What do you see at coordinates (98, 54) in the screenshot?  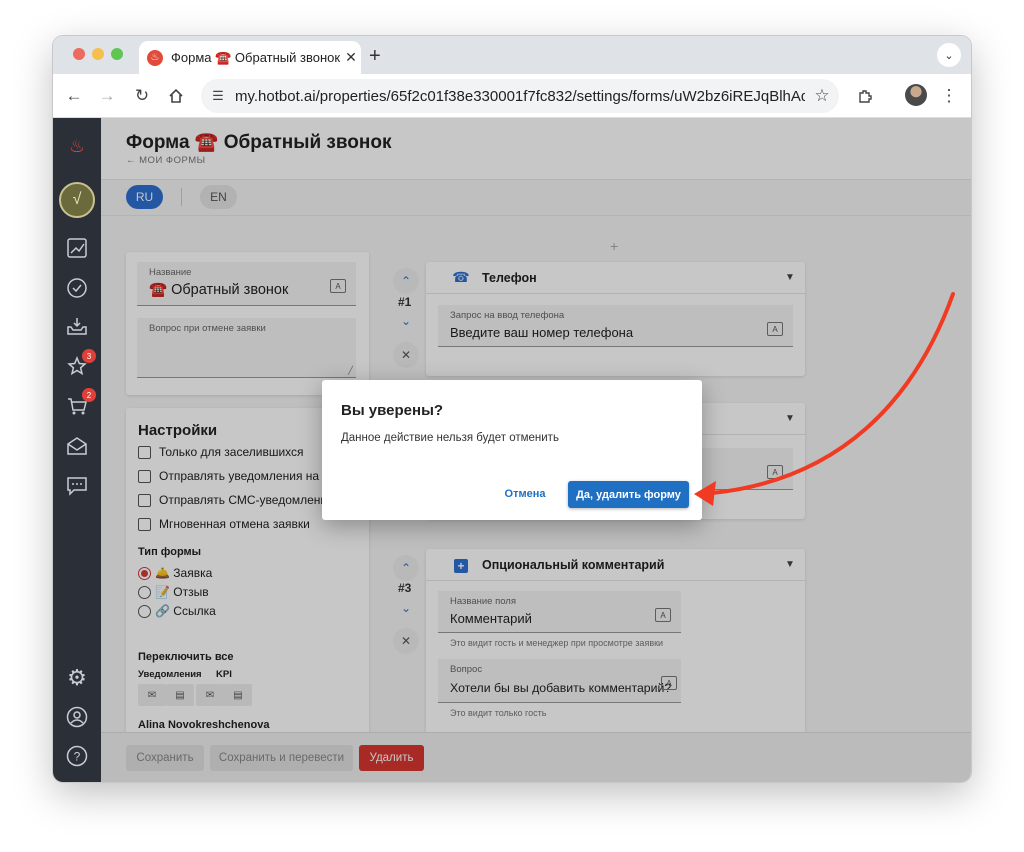 I see `minimize-window-button` at bounding box center [98, 54].